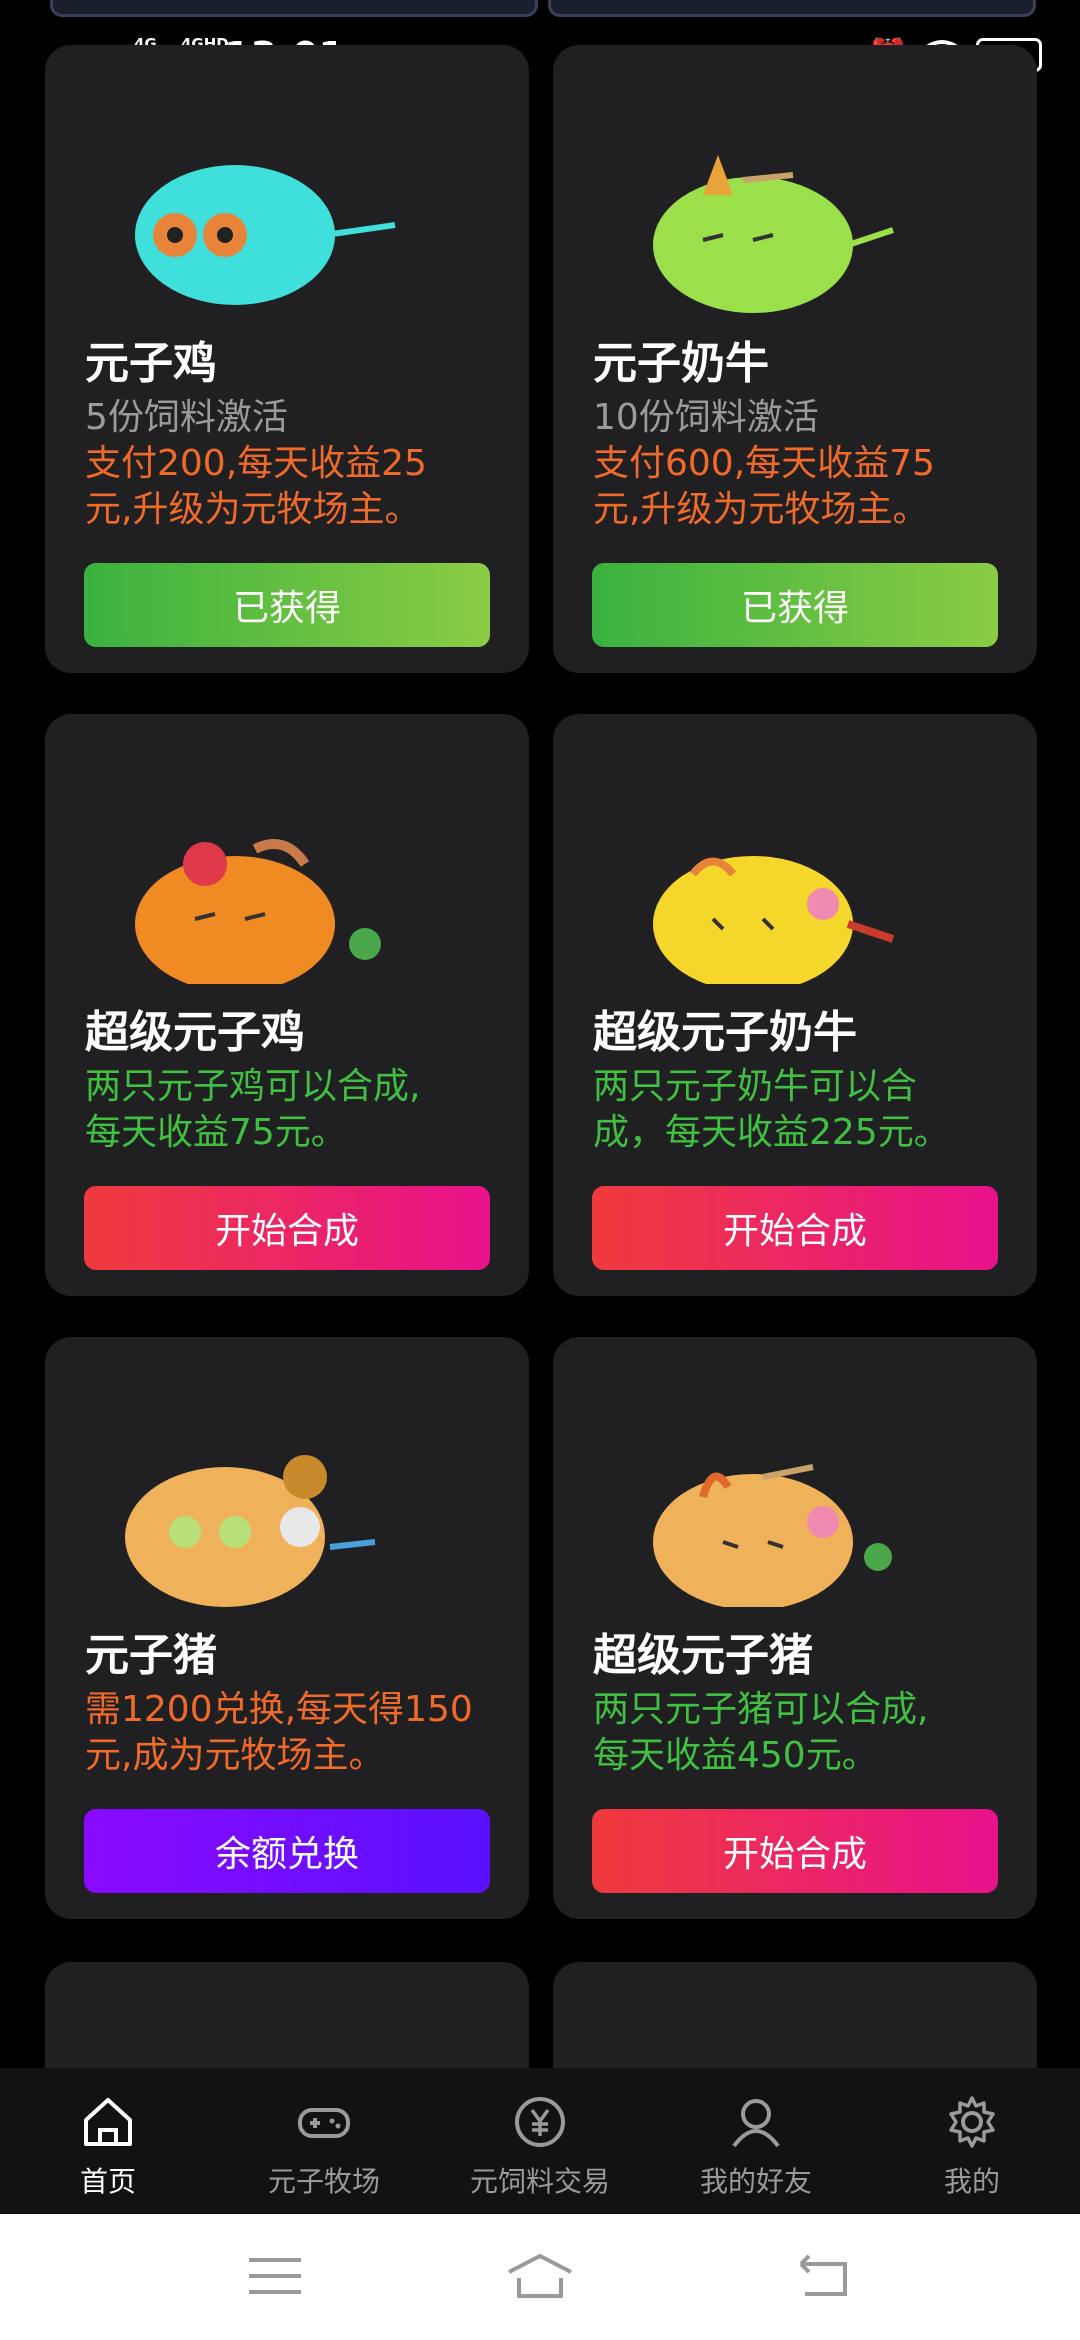 The width and height of the screenshot is (1080, 2340). I want to click on card-title: 元子鸡, so click(151, 363).